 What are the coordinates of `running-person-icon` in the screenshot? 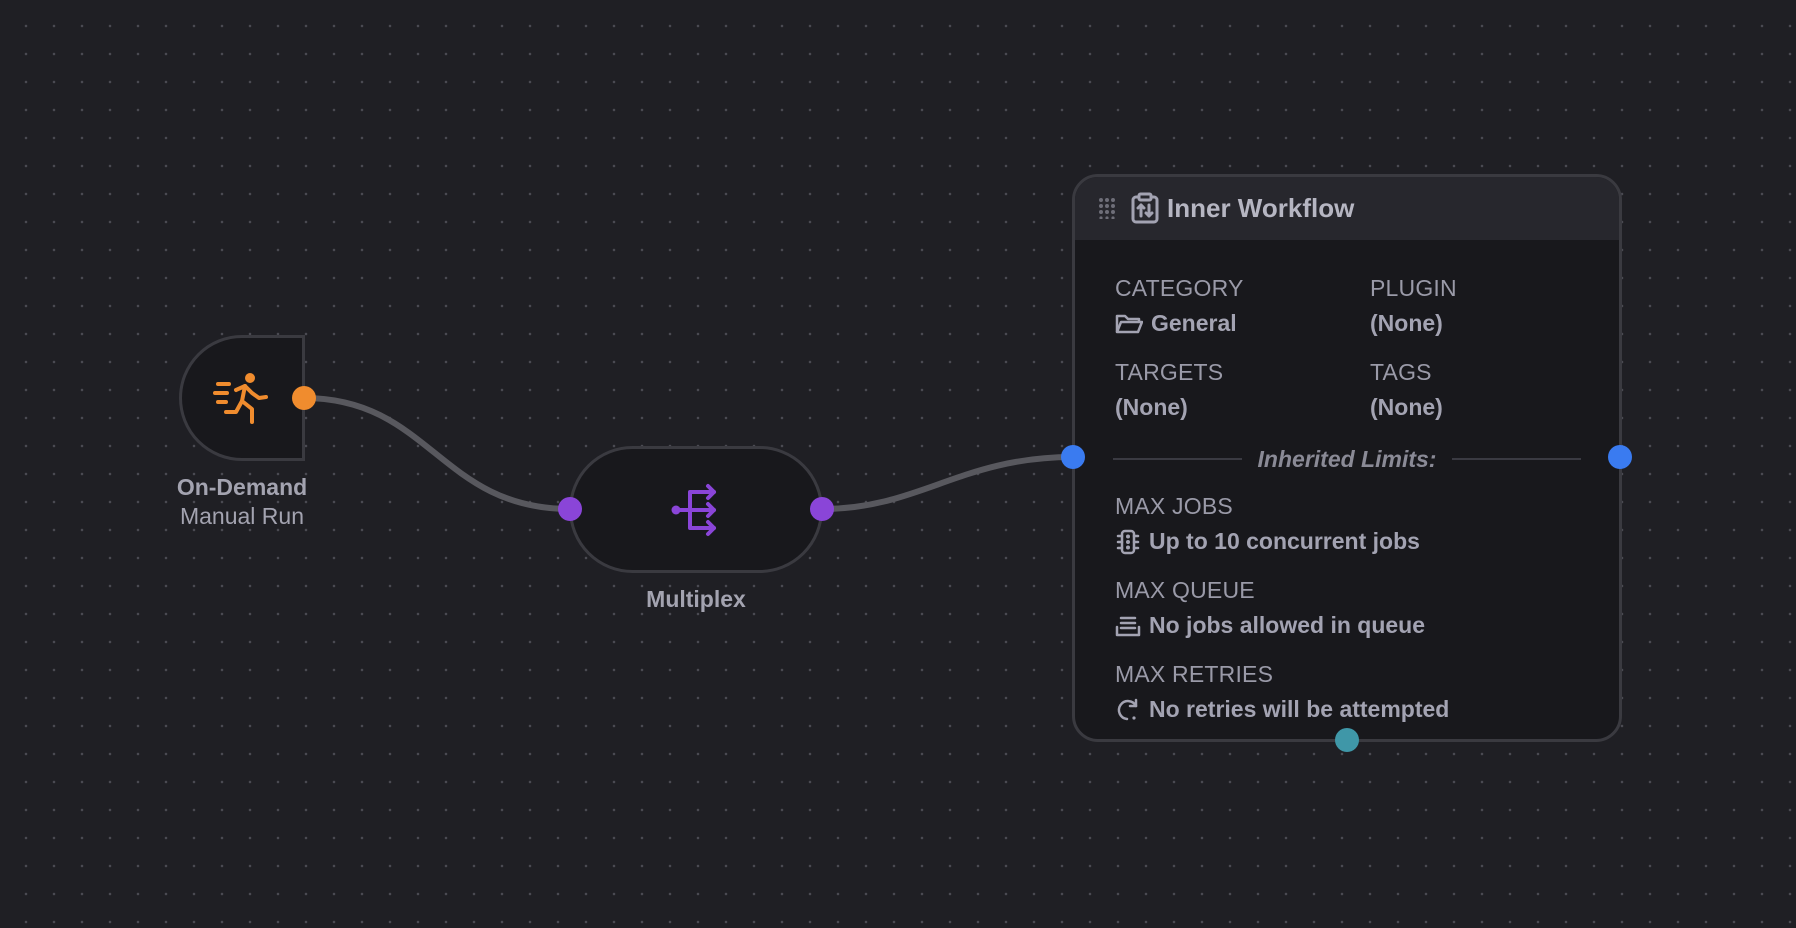 It's located at (240, 398).